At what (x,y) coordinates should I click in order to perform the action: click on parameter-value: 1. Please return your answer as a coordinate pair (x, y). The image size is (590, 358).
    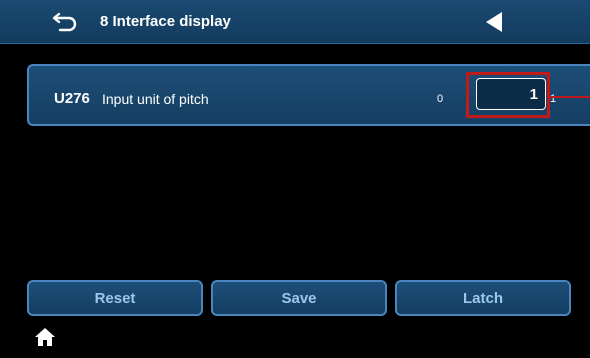
    Looking at the image, I should click on (533, 94).